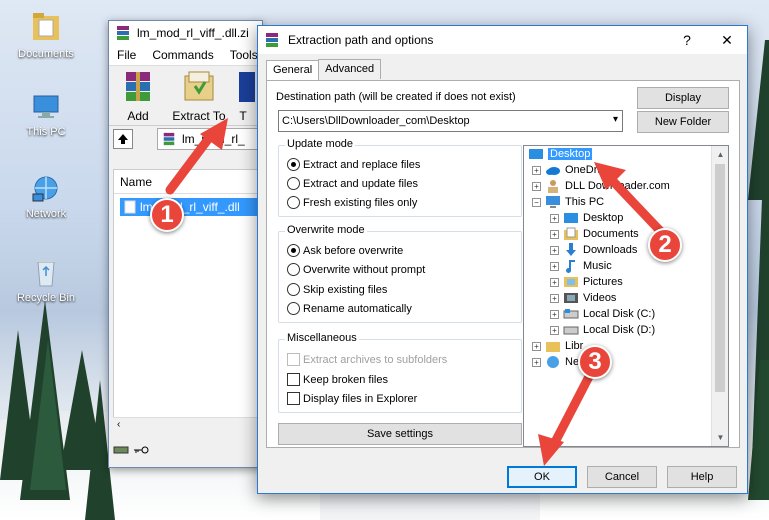 Image resolution: width=769 pixels, height=520 pixels. I want to click on radio-extract-replace: Extract and replace files, so click(353, 164).